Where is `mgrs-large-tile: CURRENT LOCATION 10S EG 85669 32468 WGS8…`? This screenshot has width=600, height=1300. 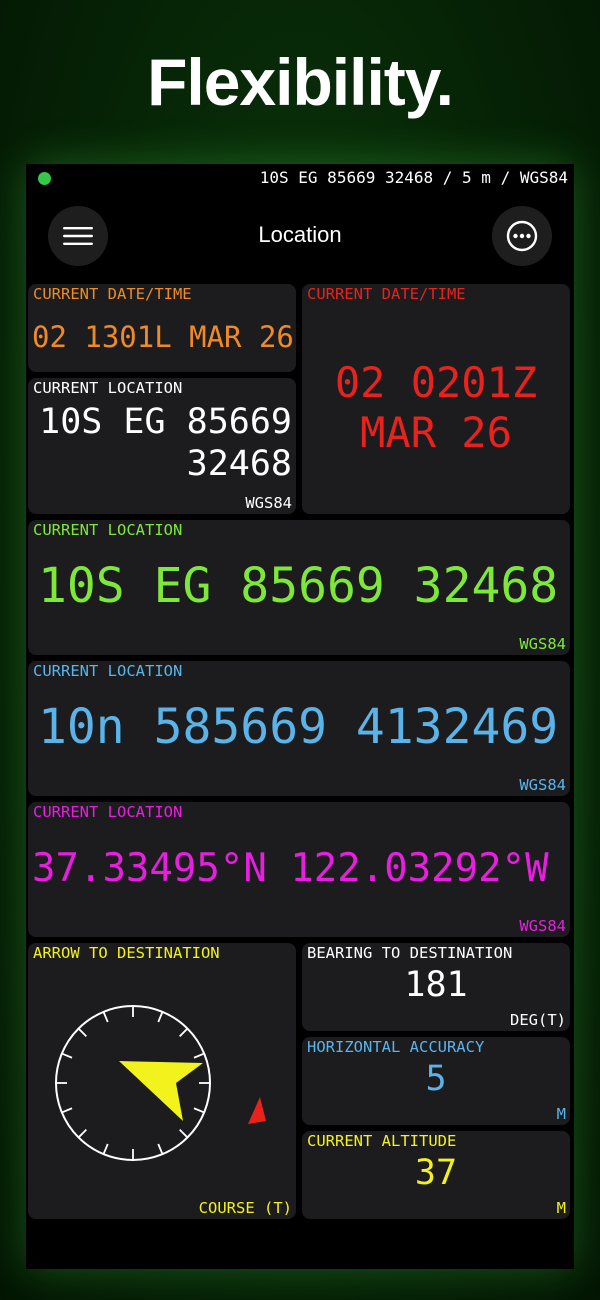
mgrs-large-tile: CURRENT LOCATION 10S EG 85669 32468 WGS8… is located at coordinates (299, 587).